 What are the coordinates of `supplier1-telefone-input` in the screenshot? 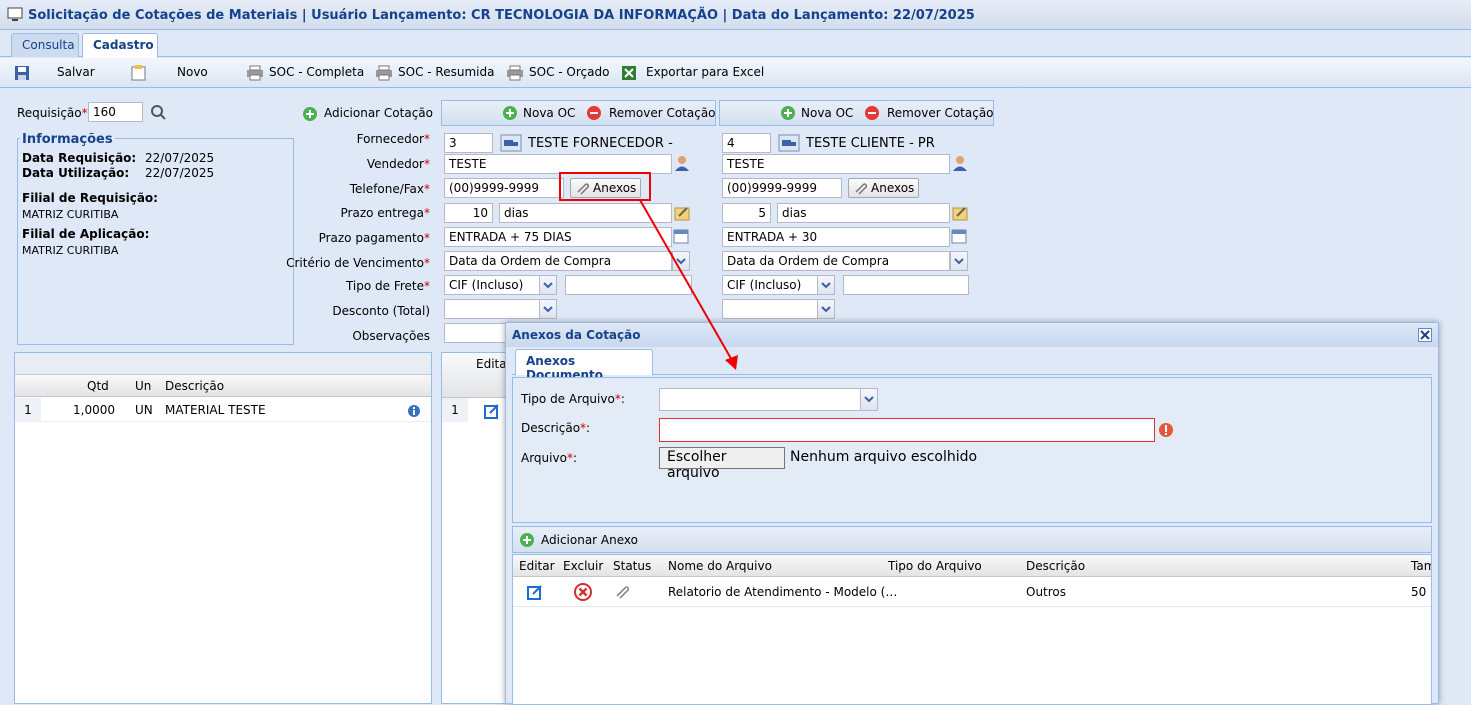 It's located at (504, 188).